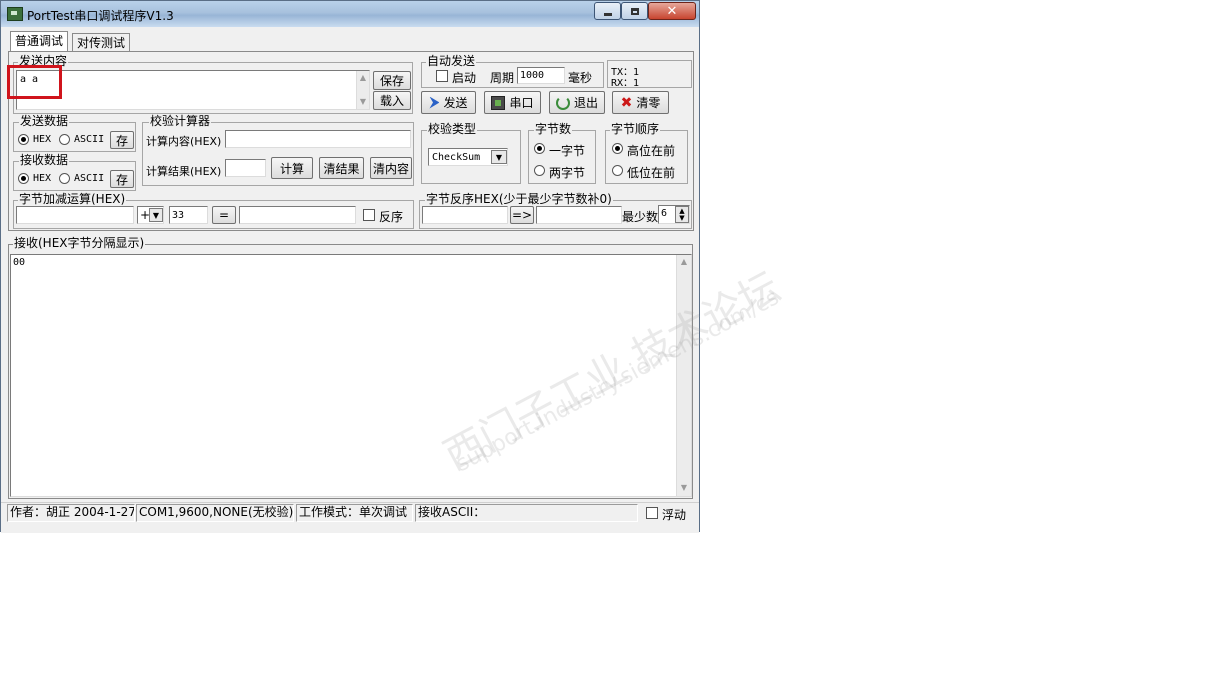 The image size is (1213, 681). I want to click on float-checkbox, so click(652, 513).